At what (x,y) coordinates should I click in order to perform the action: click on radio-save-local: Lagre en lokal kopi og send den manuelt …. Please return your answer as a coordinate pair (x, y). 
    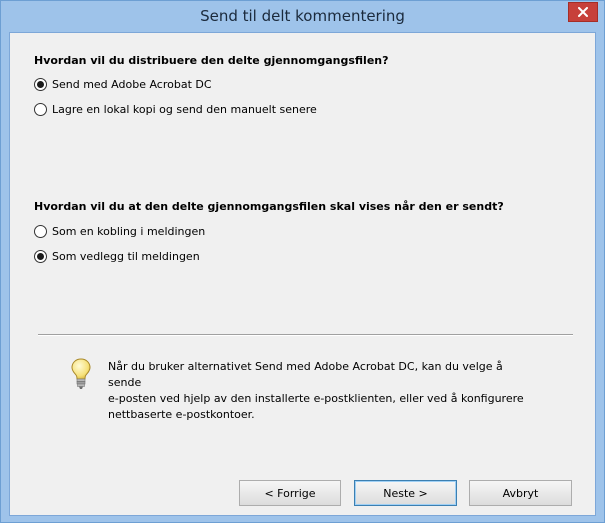
    Looking at the image, I should click on (175, 109).